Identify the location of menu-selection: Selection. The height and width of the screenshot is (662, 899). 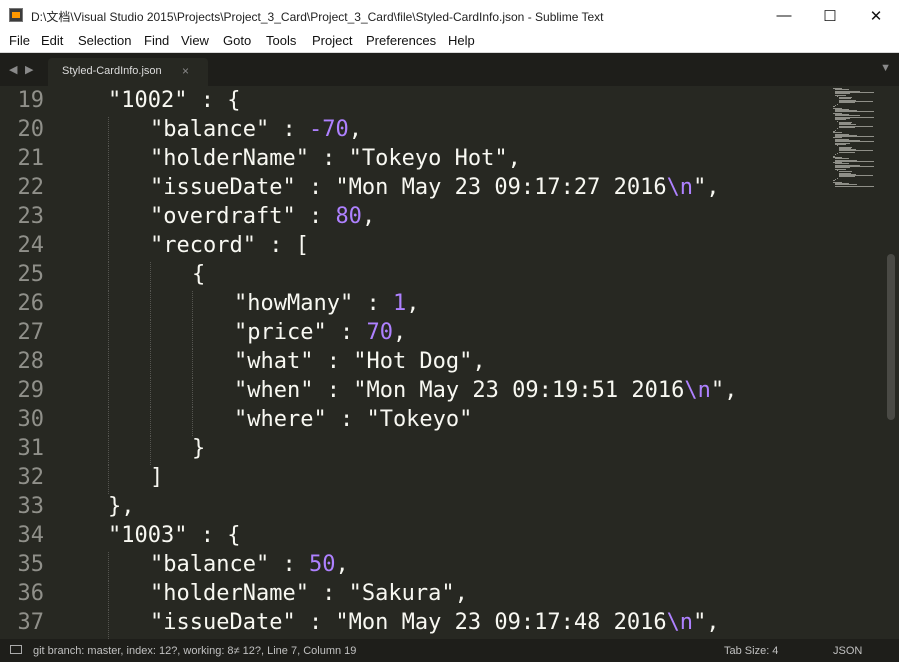
(104, 40).